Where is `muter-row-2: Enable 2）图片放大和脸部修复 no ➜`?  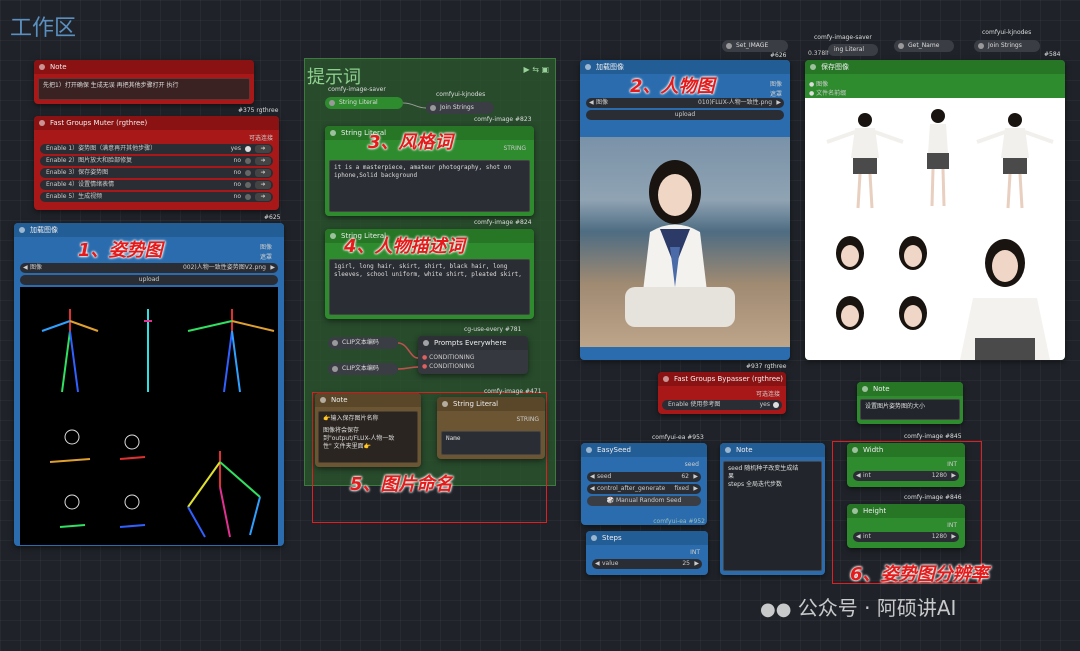
muter-row-2: Enable 2）图片放大和脸部修复 no ➜ is located at coordinates (156, 161).